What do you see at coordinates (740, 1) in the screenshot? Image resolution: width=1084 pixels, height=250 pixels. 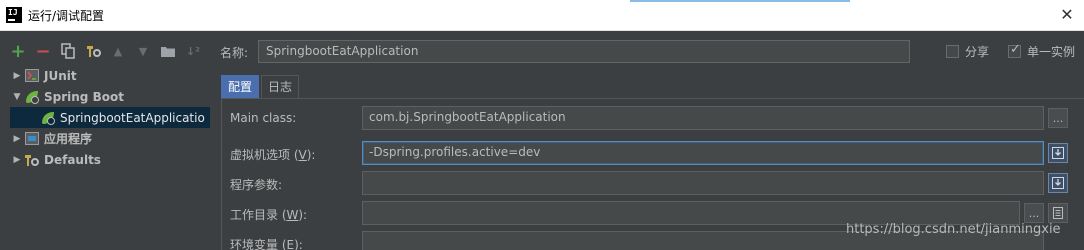 I see `focus-indicator` at bounding box center [740, 1].